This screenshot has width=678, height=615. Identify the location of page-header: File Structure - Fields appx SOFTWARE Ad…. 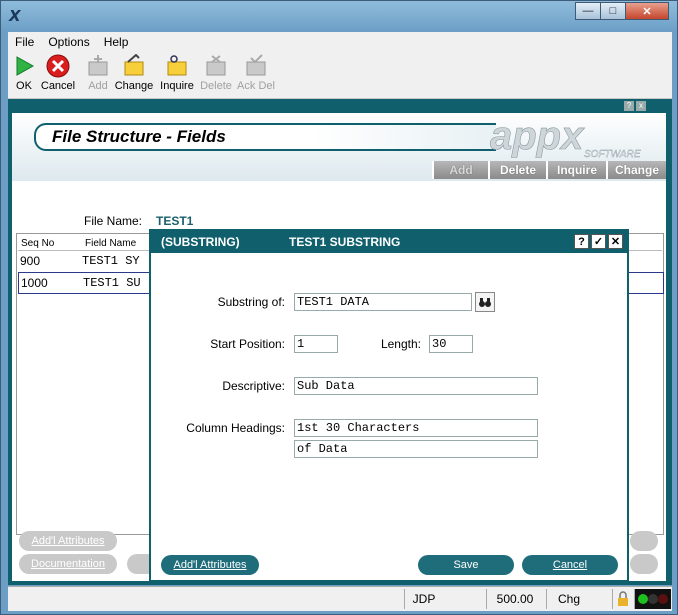
(339, 147).